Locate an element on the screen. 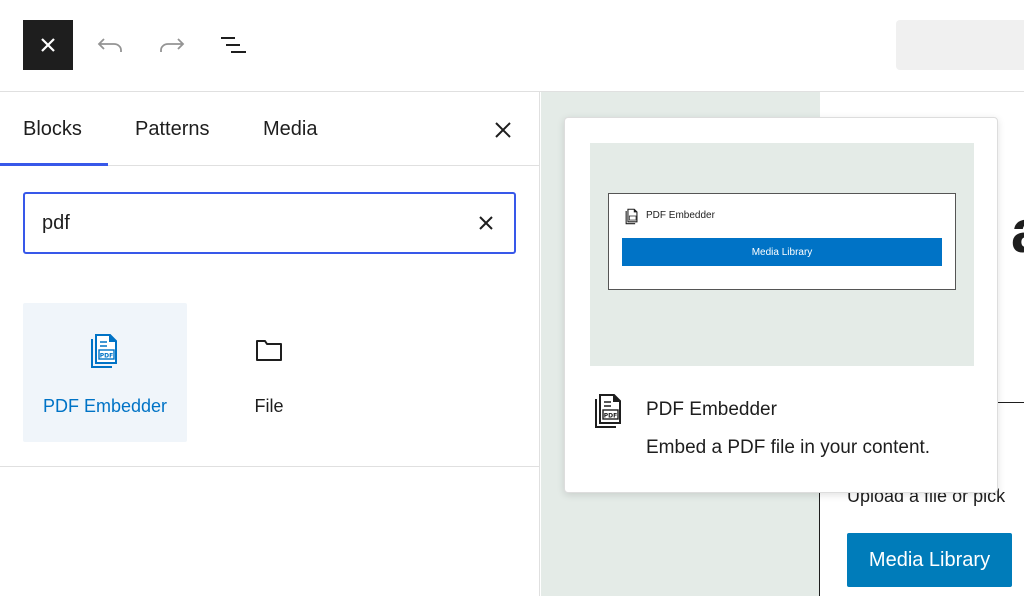 This screenshot has height=596, width=1024. tab-media: Media is located at coordinates (290, 129).